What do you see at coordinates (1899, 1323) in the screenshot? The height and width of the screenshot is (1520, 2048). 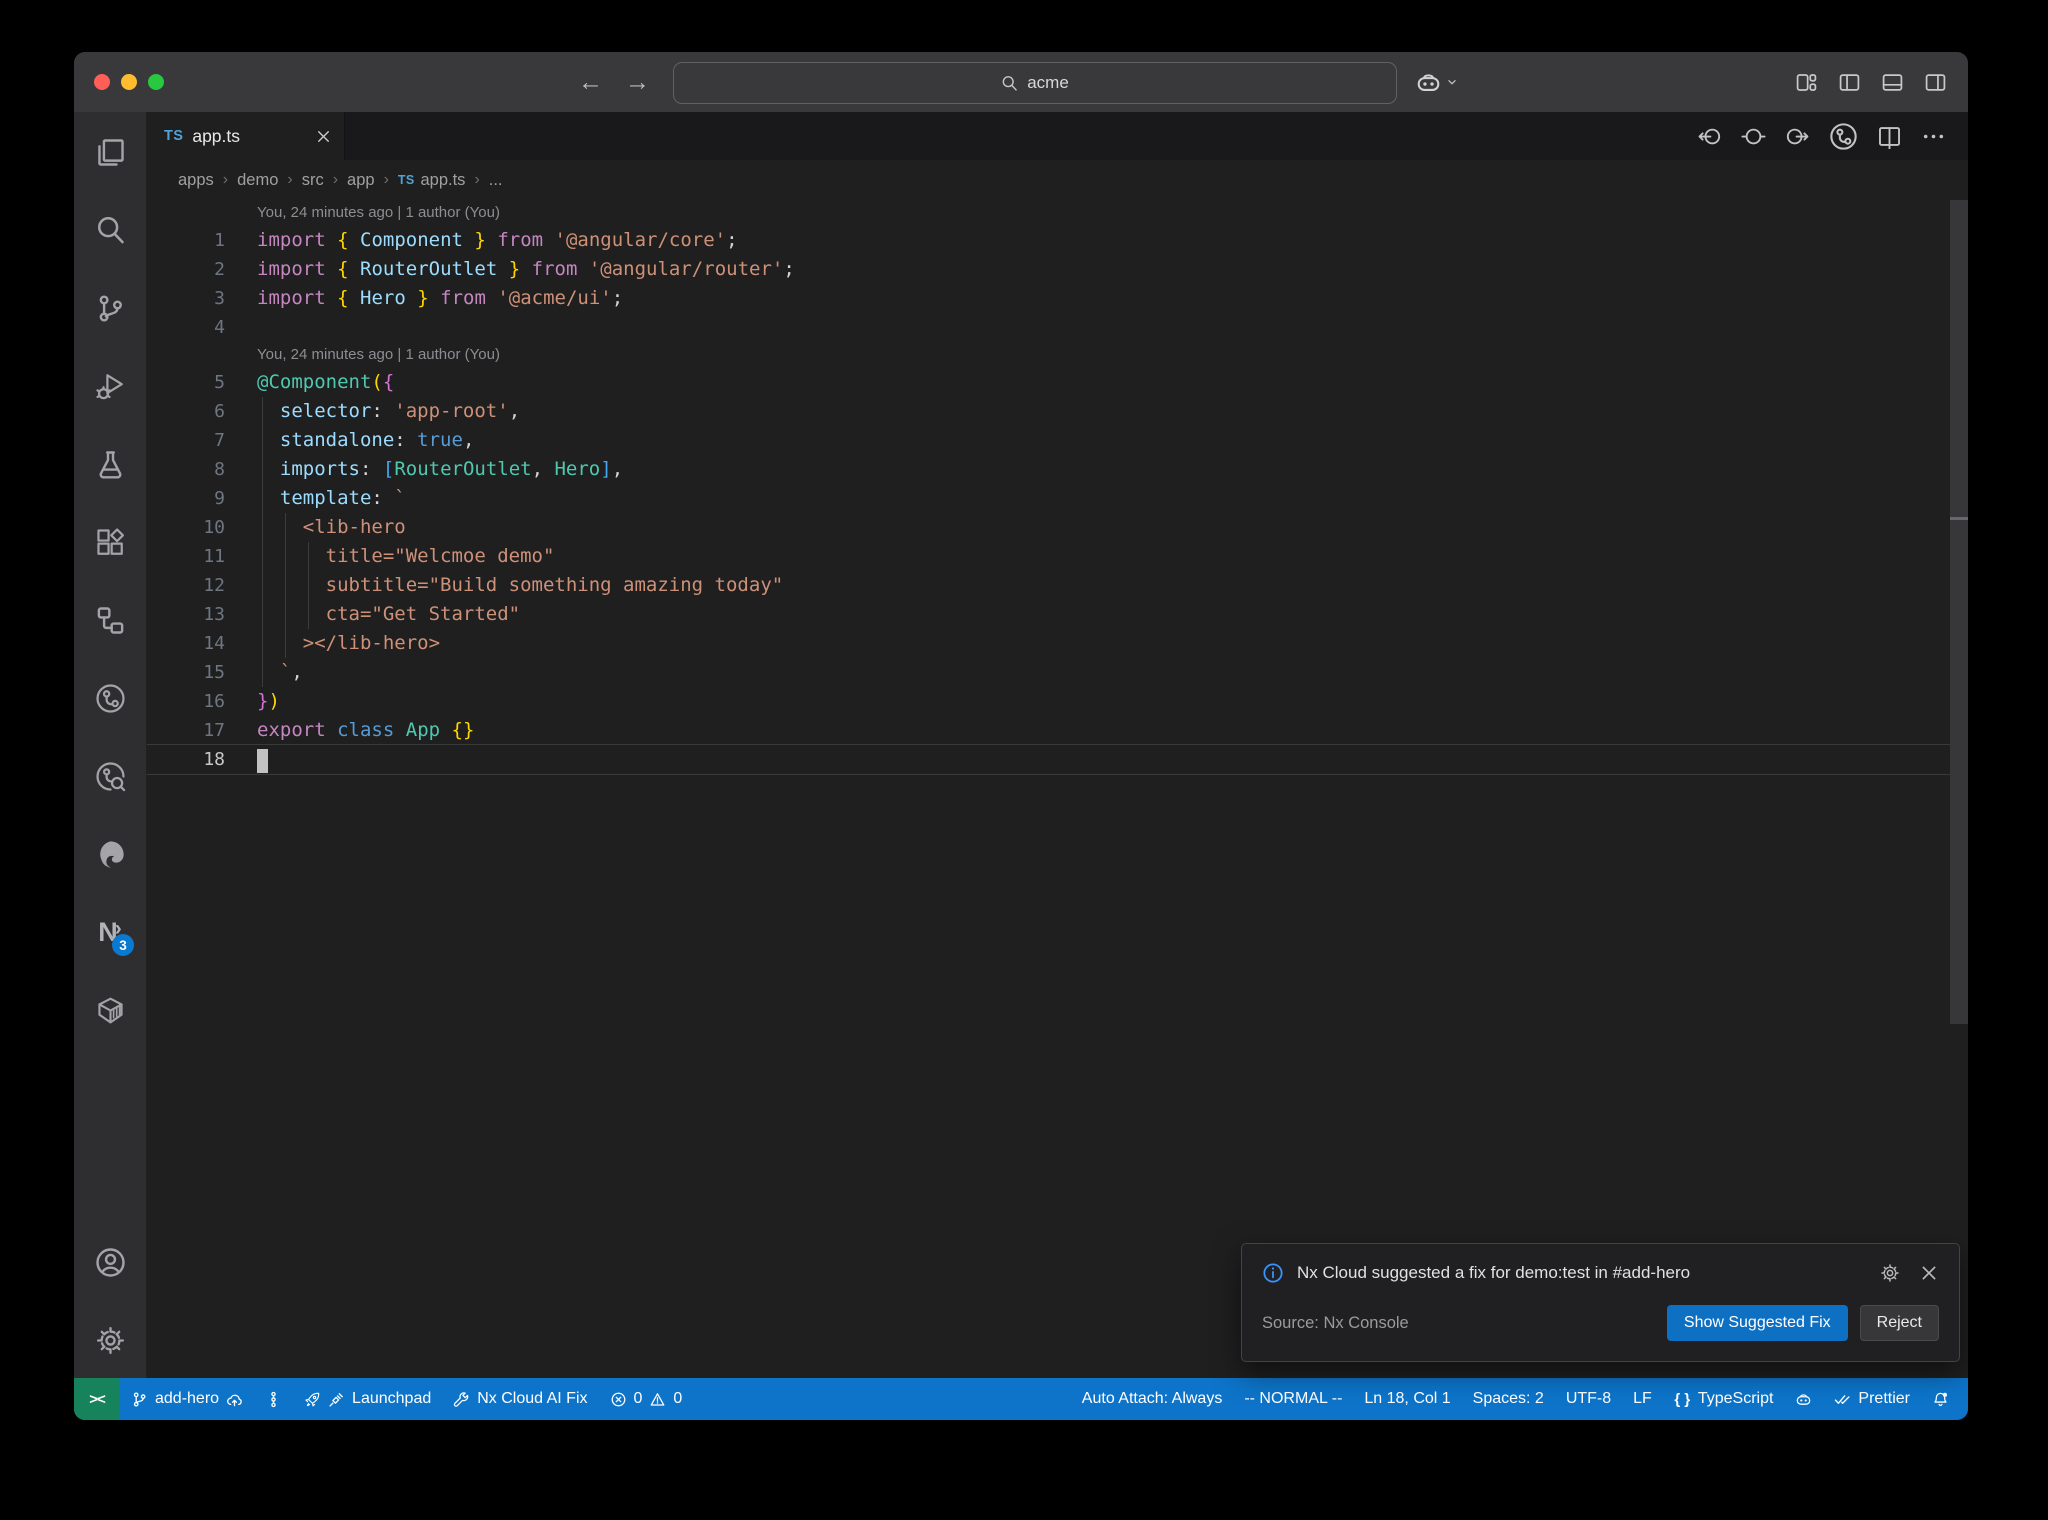 I see `reject-button: Reject` at bounding box center [1899, 1323].